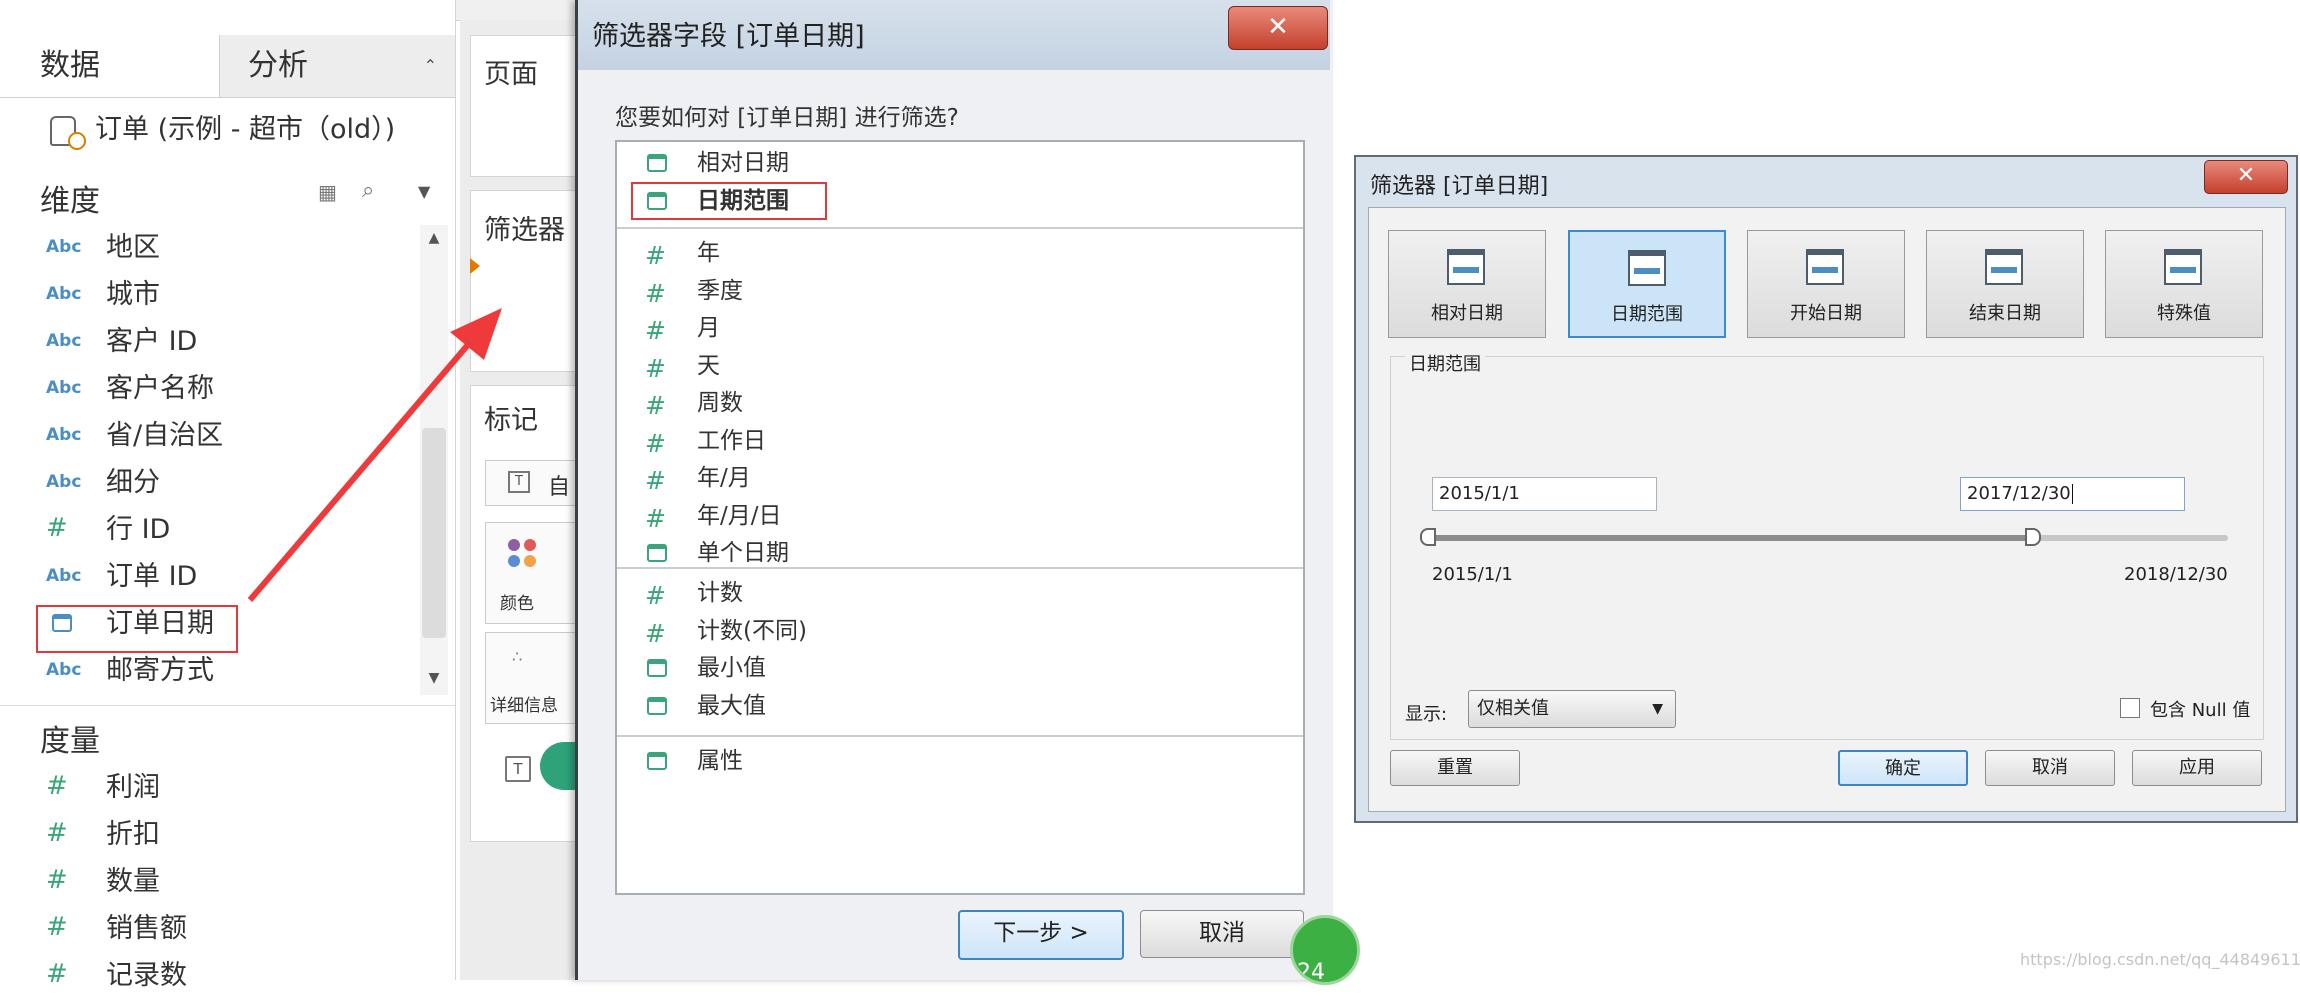  I want to click on filter-mode-button: 开始日期, so click(1826, 284).